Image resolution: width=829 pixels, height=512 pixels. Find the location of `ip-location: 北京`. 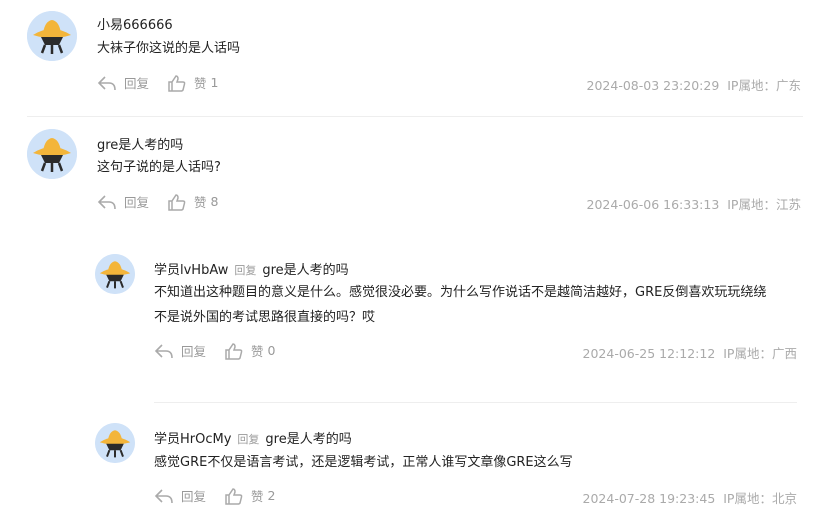

ip-location: 北京 is located at coordinates (784, 498).